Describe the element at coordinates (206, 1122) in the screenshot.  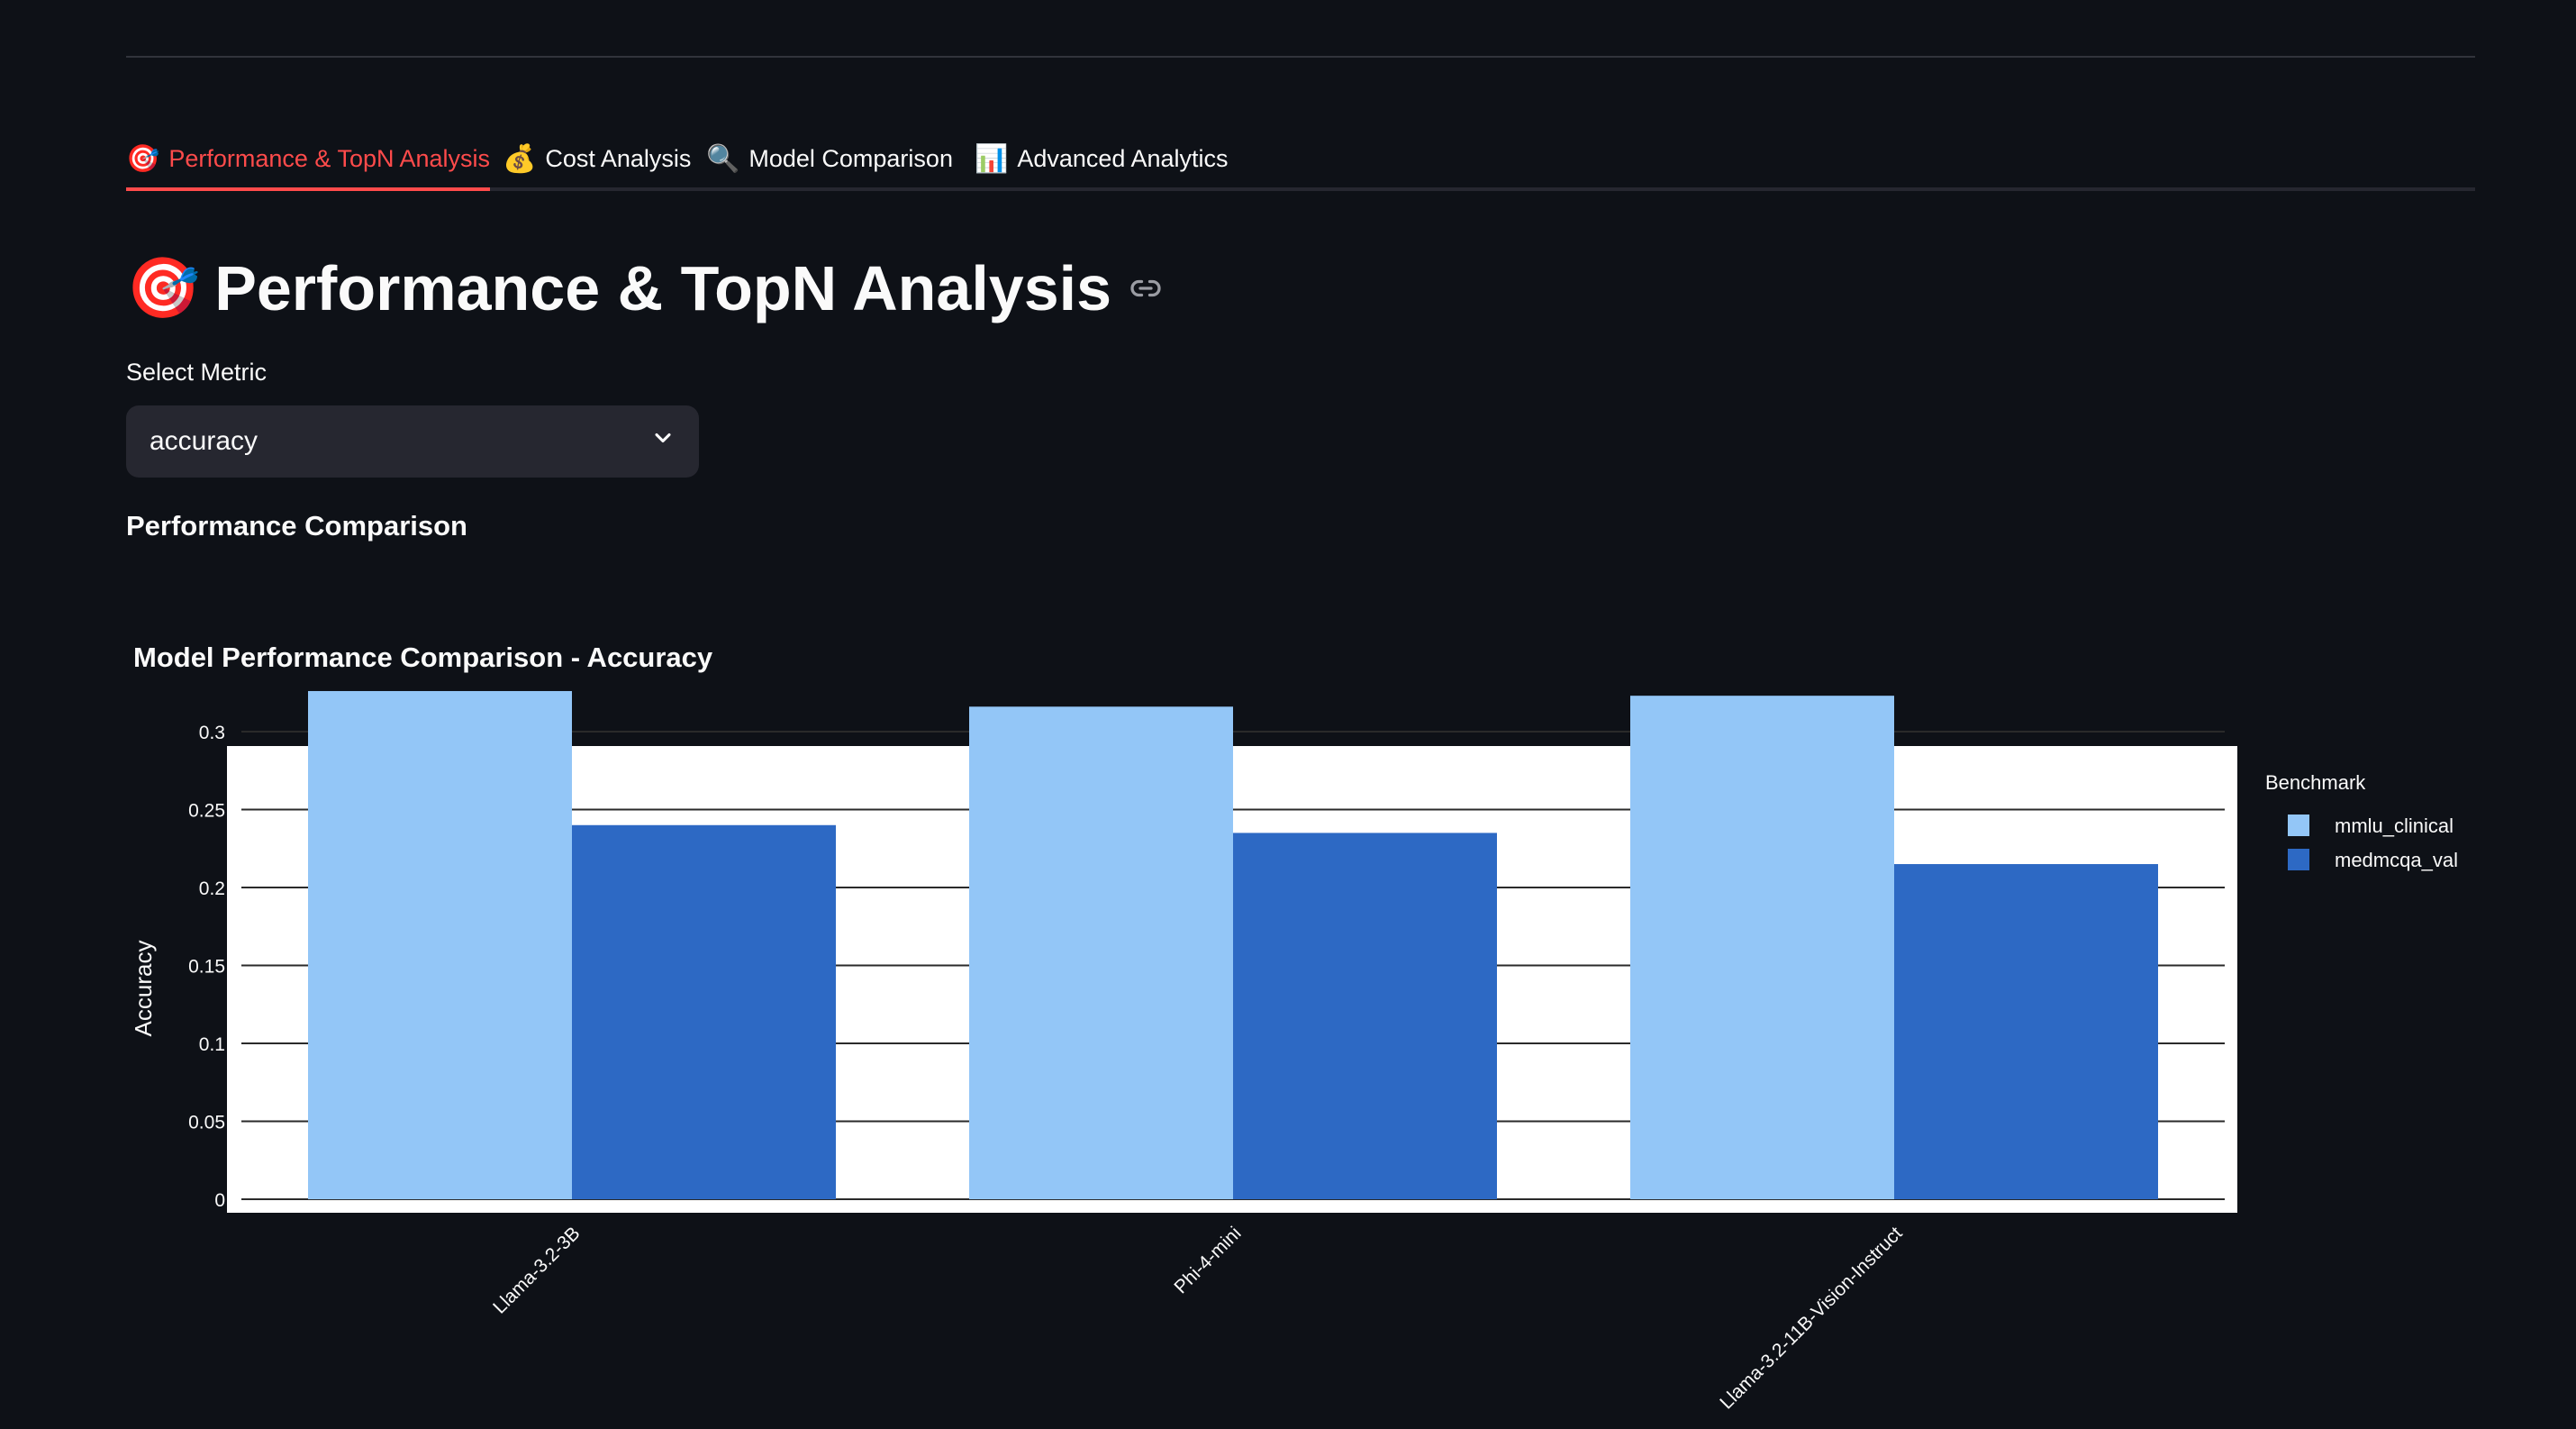
I see `y-tick-label: 0.05` at that location.